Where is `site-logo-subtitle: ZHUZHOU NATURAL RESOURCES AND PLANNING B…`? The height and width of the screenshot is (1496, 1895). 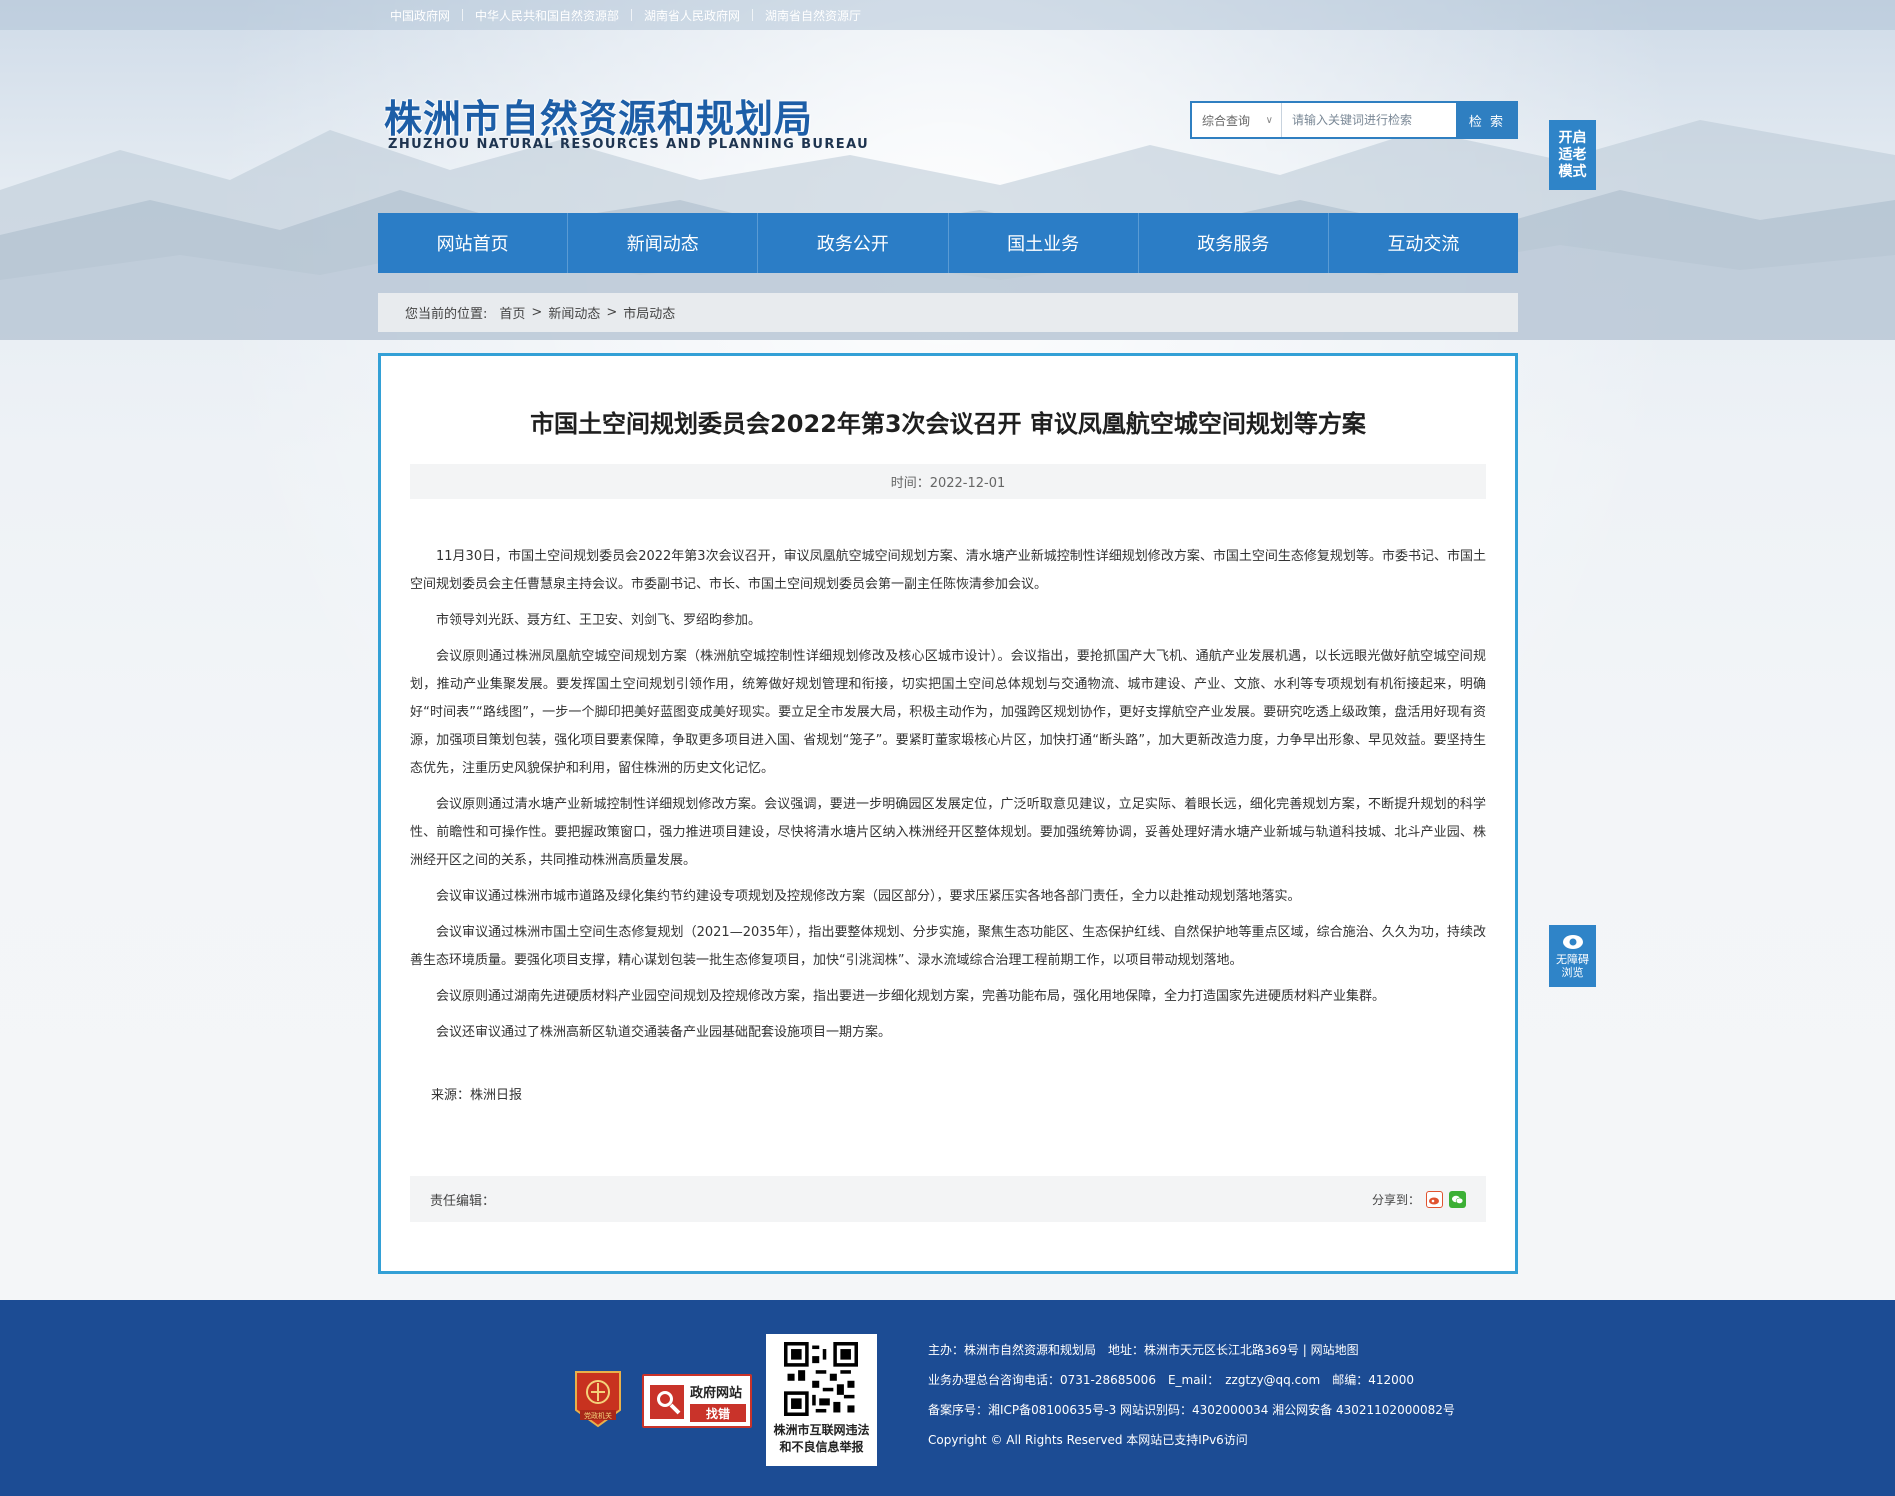
site-logo-subtitle: ZHUZHOU NATURAL RESOURCES AND PLANNING B… is located at coordinates (629, 144).